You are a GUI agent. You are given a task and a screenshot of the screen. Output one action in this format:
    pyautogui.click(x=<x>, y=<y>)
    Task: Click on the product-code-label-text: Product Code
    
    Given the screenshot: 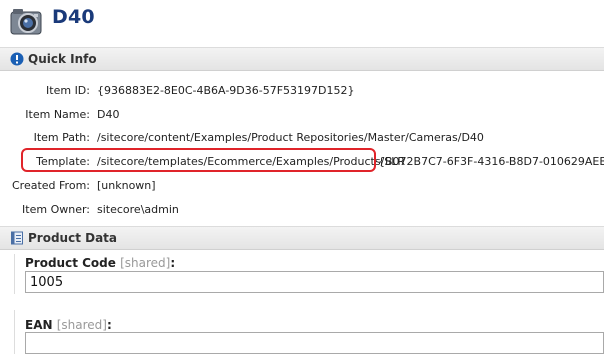 What is the action you would take?
    pyautogui.click(x=70, y=263)
    